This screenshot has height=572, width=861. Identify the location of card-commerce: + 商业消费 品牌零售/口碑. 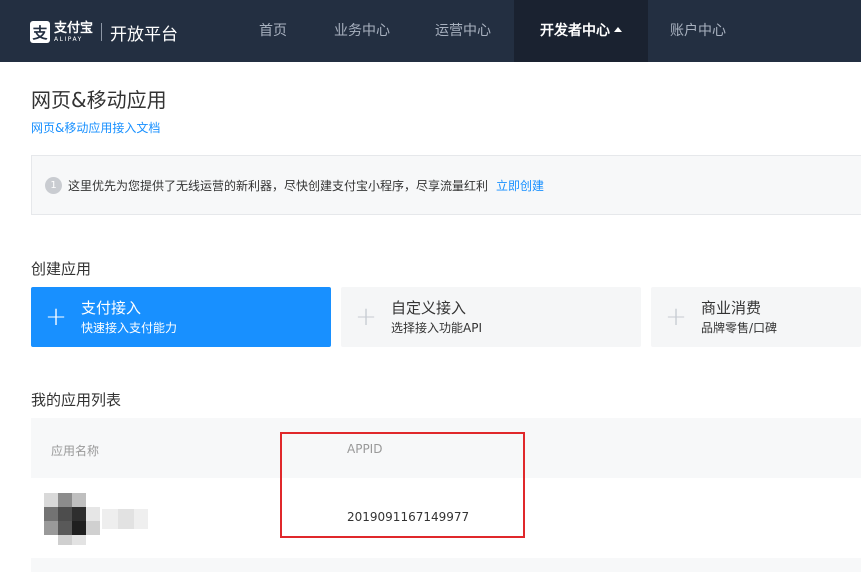
(756, 317).